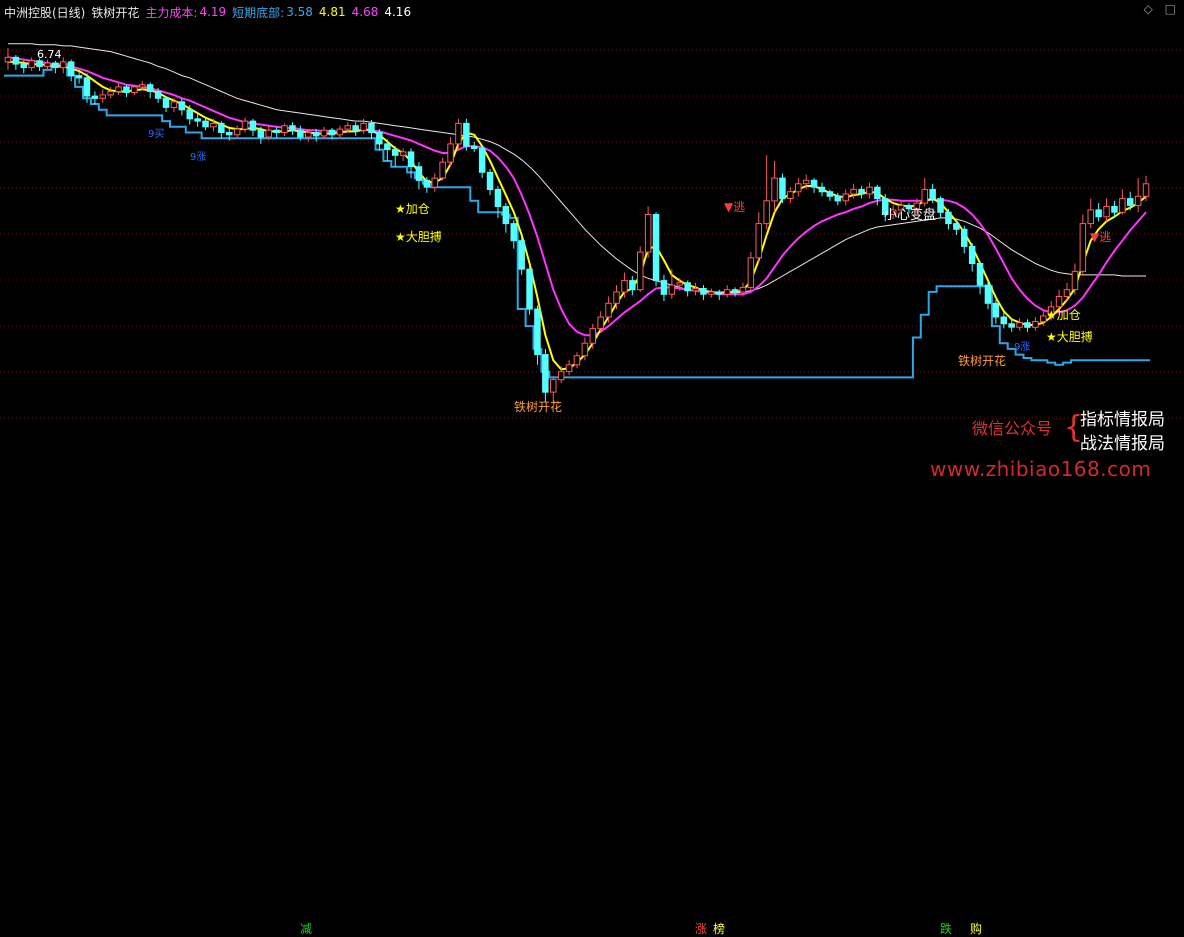 Image resolution: width=1184 pixels, height=937 pixels. Describe the element at coordinates (171, 12) in the screenshot. I see `main-cost-label: 主力成本:` at that location.